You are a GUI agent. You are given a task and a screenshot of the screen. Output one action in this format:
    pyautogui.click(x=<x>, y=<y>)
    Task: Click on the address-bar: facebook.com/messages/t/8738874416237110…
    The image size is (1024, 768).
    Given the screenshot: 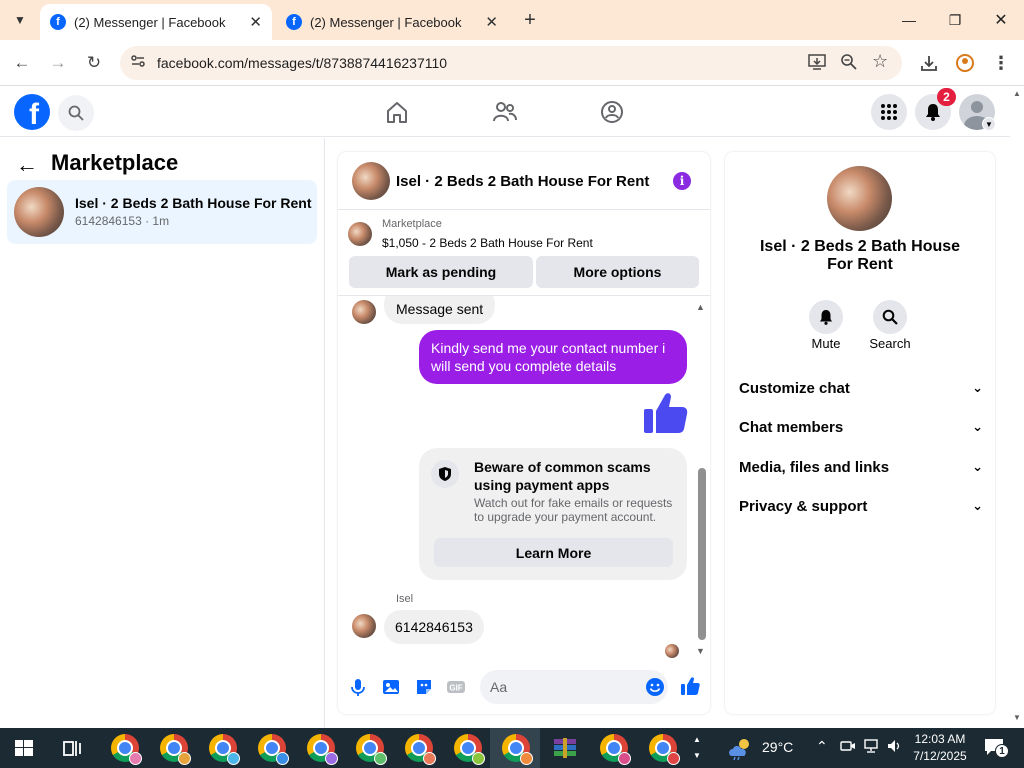 What is the action you would take?
    pyautogui.click(x=511, y=63)
    